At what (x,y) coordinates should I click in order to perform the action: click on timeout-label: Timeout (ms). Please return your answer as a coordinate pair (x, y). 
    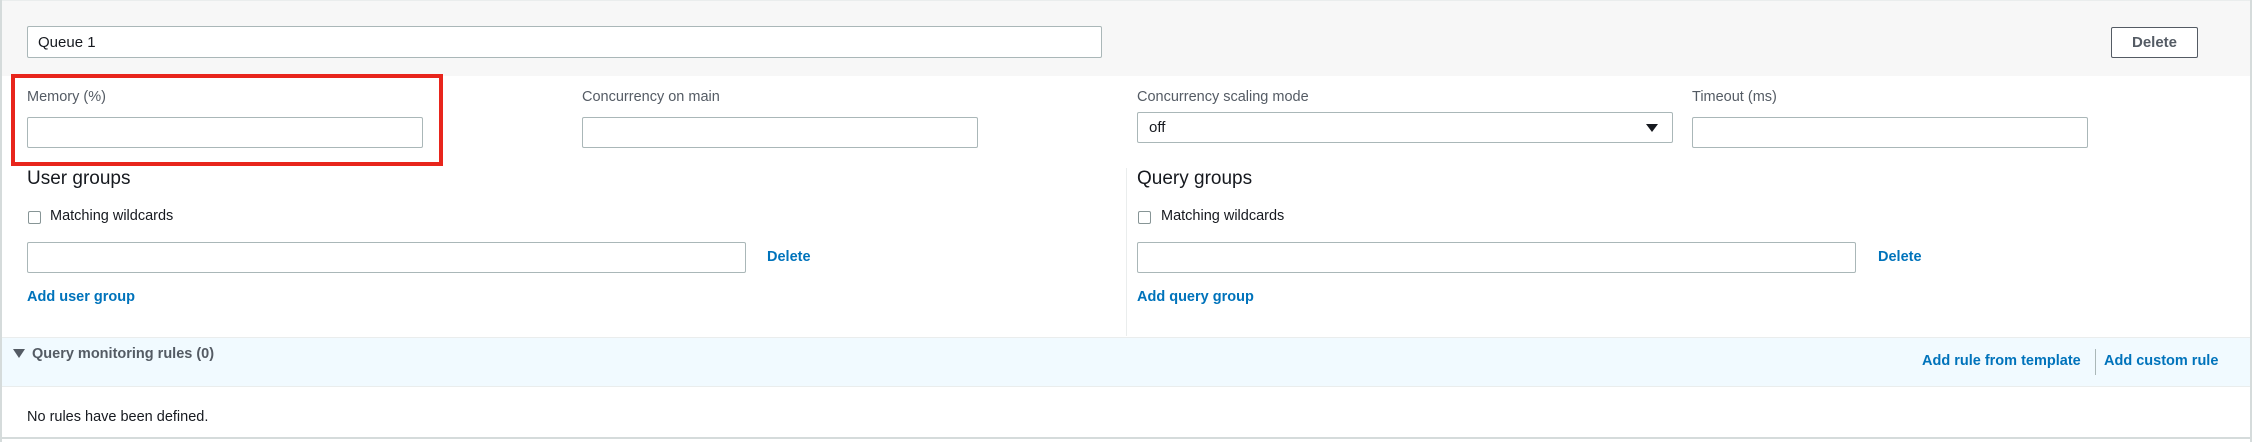
    Looking at the image, I should click on (1734, 97).